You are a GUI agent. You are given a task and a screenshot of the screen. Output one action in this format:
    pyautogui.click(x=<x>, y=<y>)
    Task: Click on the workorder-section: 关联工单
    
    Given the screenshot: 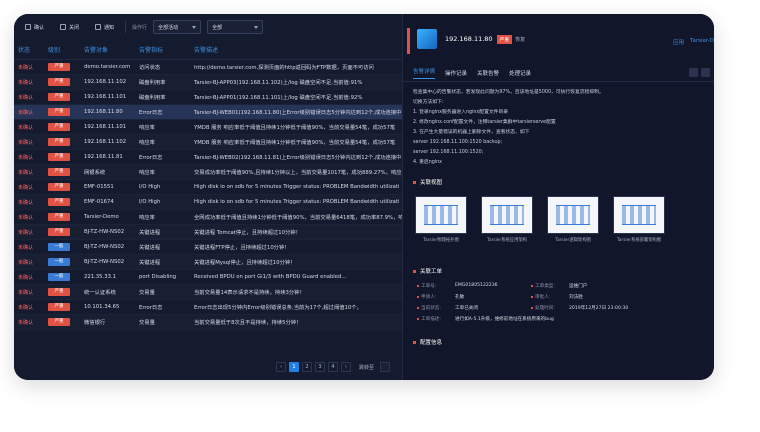 What is the action you would take?
    pyautogui.click(x=558, y=271)
    